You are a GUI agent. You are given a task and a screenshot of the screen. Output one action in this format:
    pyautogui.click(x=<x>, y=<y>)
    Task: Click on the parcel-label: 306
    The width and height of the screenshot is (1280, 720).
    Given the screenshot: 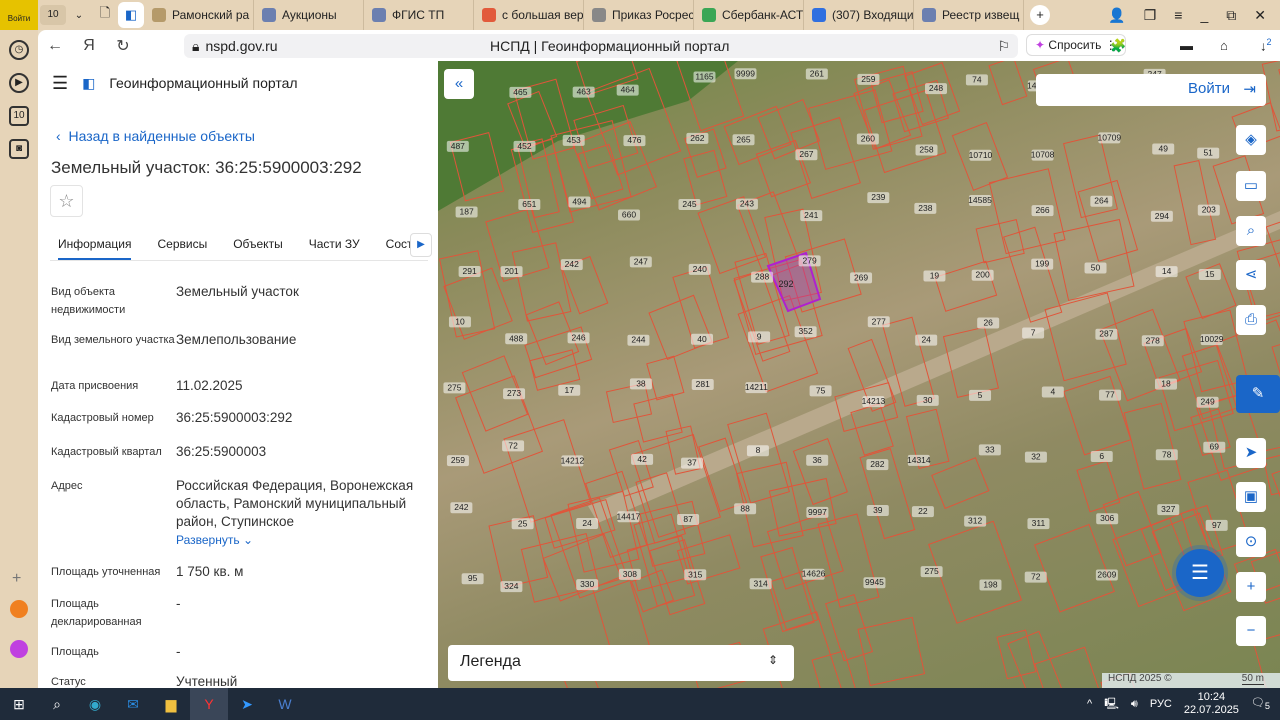 What is the action you would take?
    pyautogui.click(x=1107, y=518)
    